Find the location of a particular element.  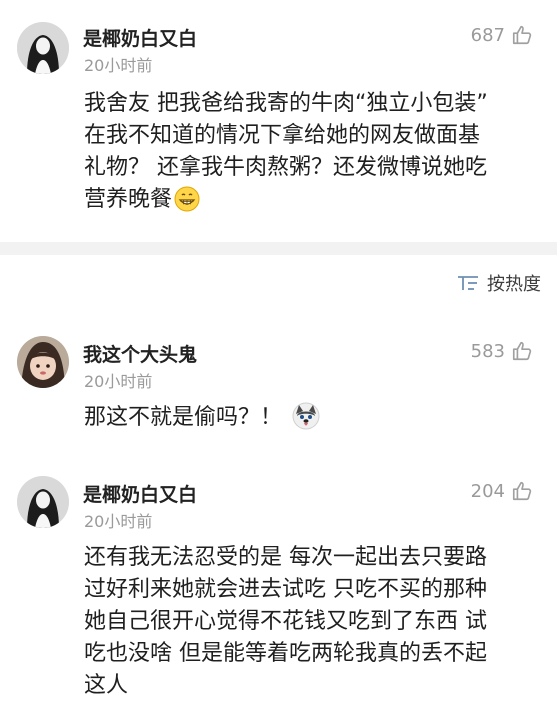

husky-dog-emoji is located at coordinates (306, 421).